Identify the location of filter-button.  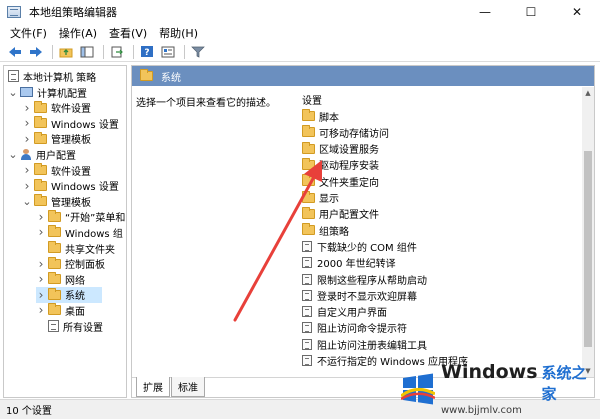
(198, 52).